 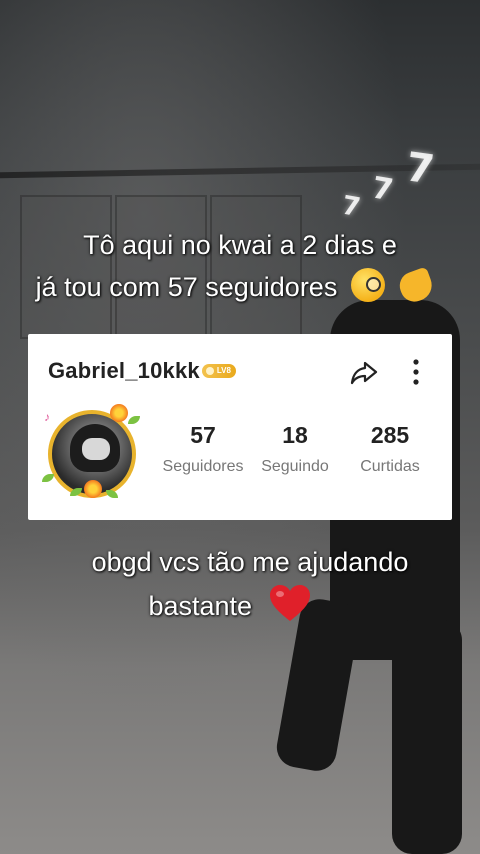 I want to click on profile-stats: 57 Seguidores 18 Seguindo 285 Curtidas, so click(x=298, y=449).